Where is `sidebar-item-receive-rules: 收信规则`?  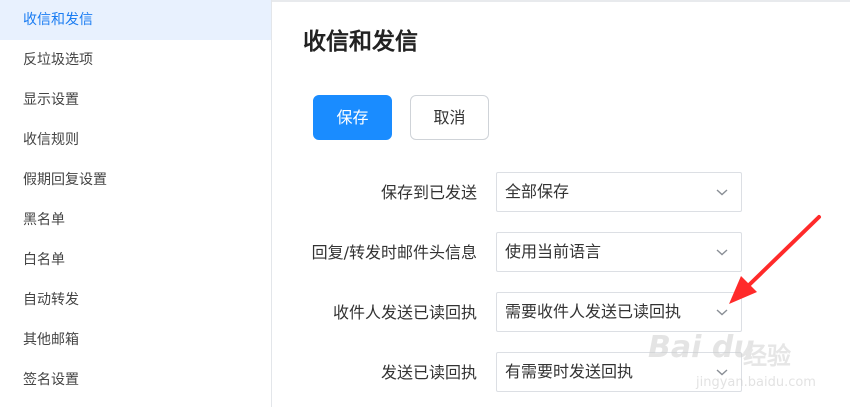
sidebar-item-receive-rules: 收信规则 is located at coordinates (135, 140).